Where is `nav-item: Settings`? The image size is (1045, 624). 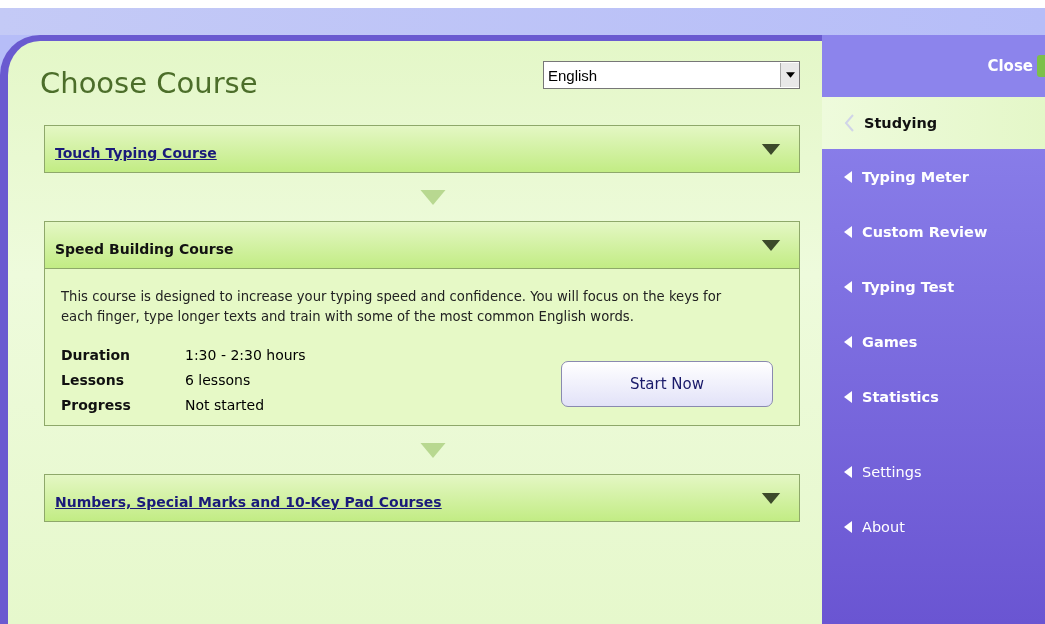 nav-item: Settings is located at coordinates (933, 471).